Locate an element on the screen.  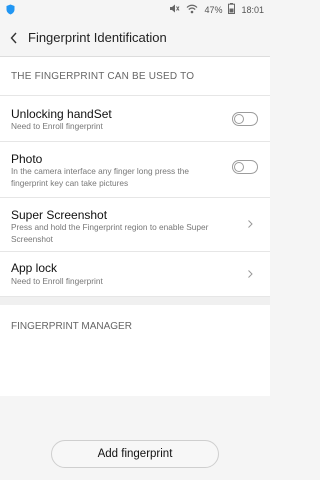
setting-title: Super Screenshot is located at coordinates (59, 215).